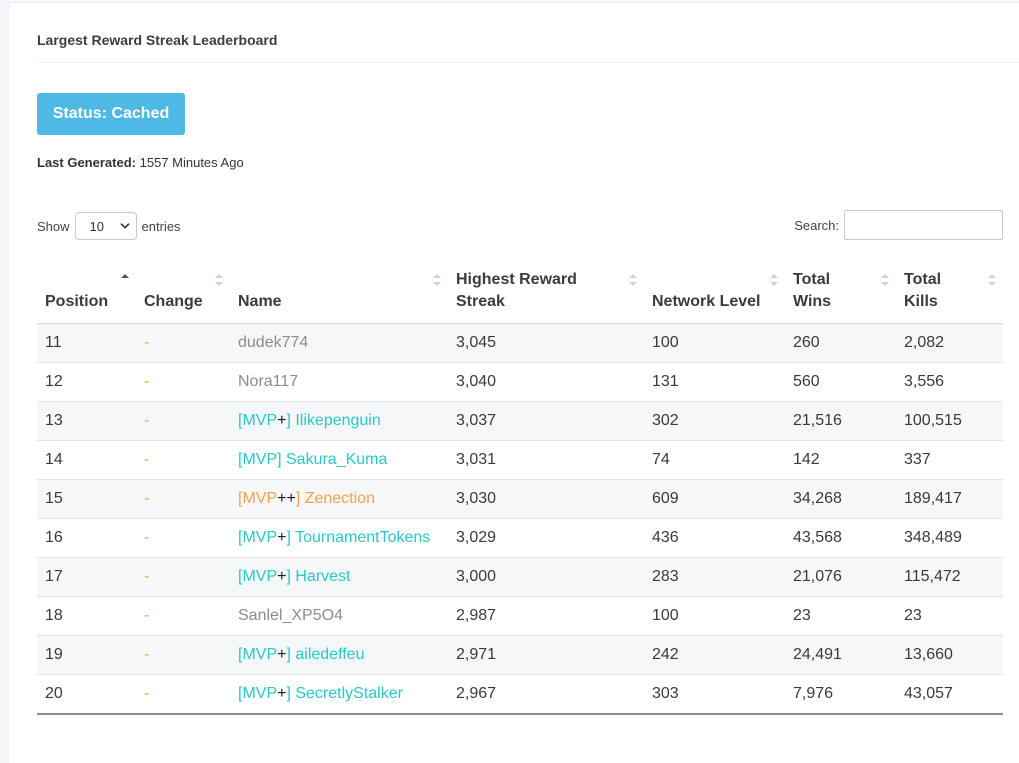  Describe the element at coordinates (714, 460) in the screenshot. I see `cell-network-level: 74` at that location.